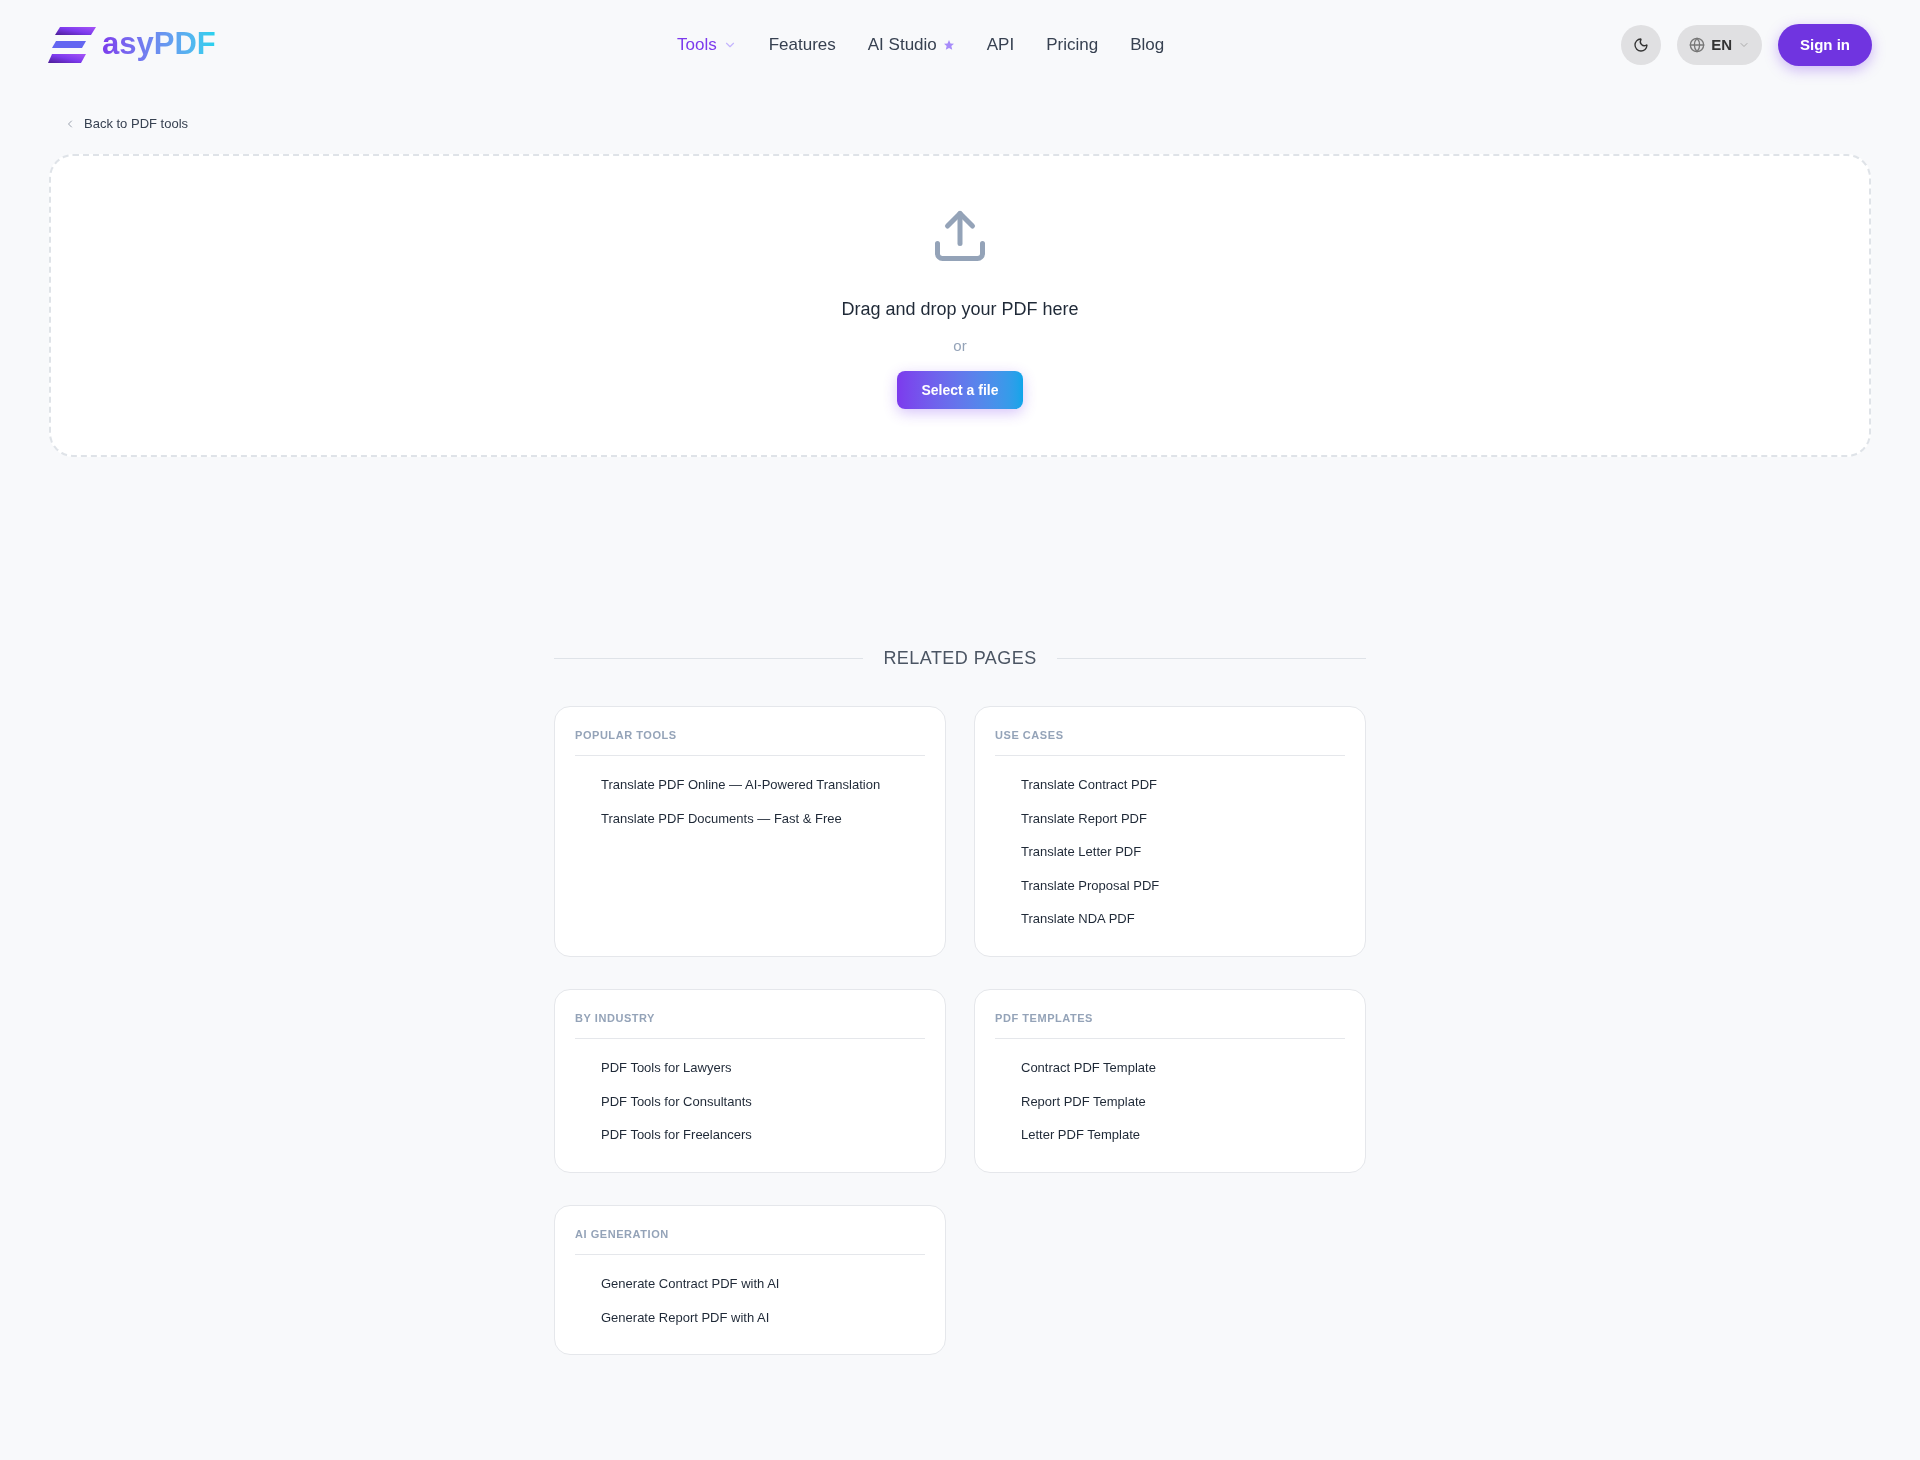  Describe the element at coordinates (1170, 741) in the screenshot. I see `card-heading: USE CASES` at that location.